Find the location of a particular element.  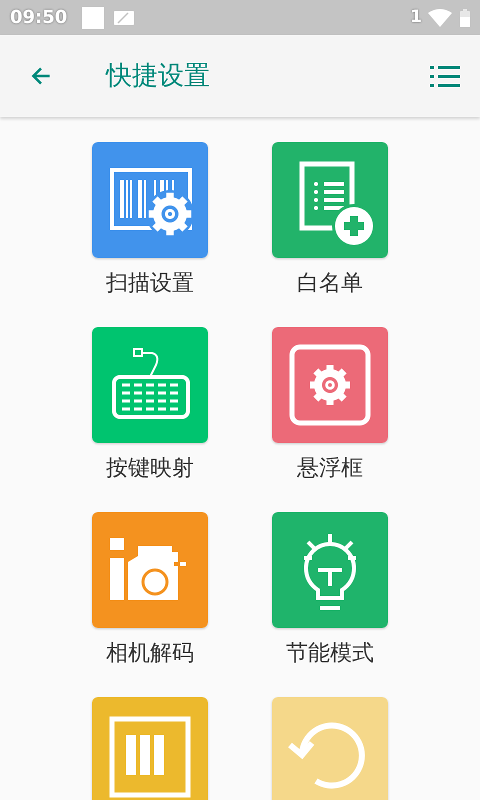

page-title: 快捷设置 is located at coordinates (158, 76).